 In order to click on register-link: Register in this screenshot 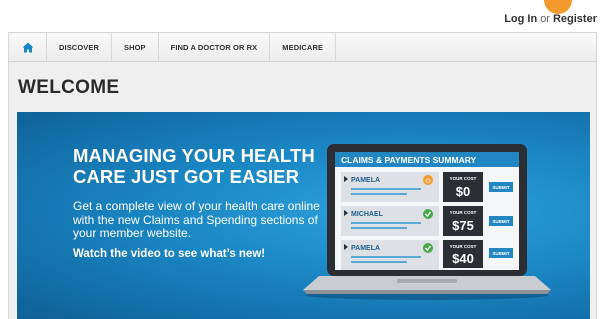, I will do `click(575, 19)`.